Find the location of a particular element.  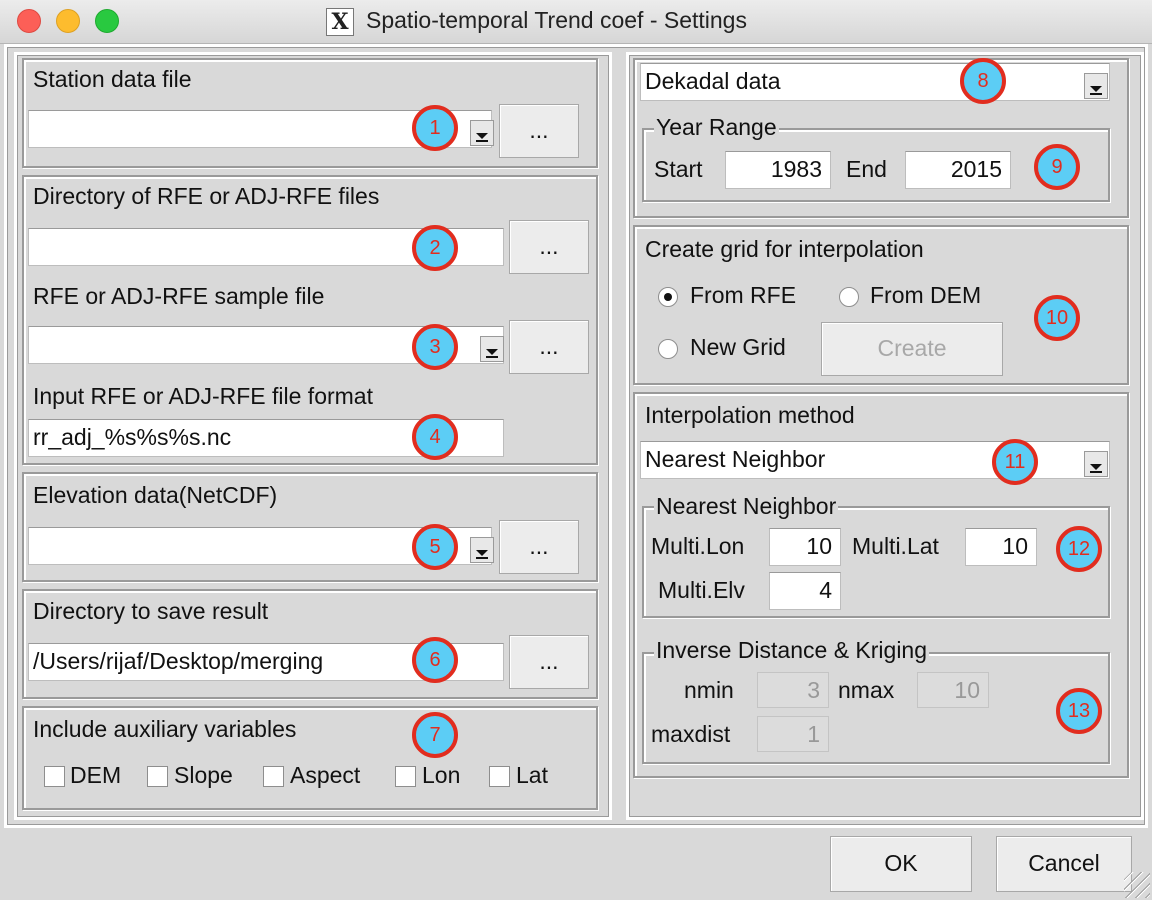

create-grid-button: Create is located at coordinates (912, 349).